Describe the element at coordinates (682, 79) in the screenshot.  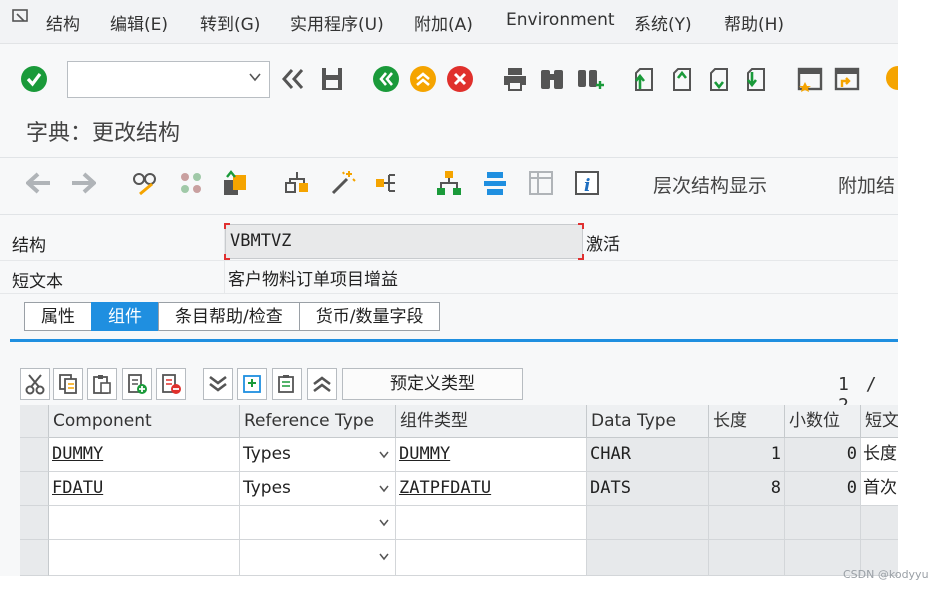
I see `previous-page-icon` at that location.